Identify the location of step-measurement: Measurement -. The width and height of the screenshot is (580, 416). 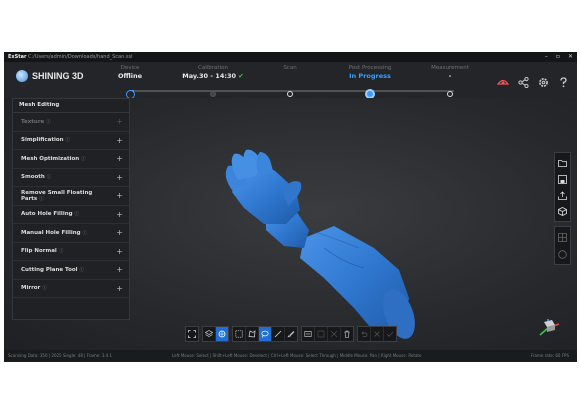
(450, 81).